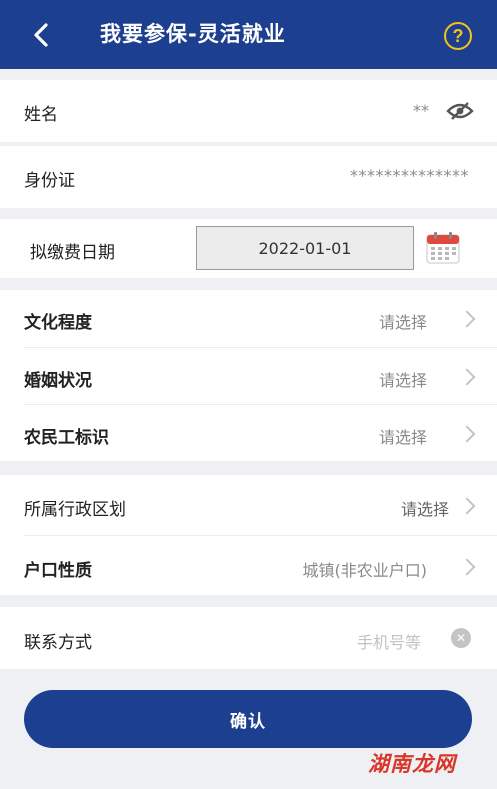 The image size is (497, 789). I want to click on migrant-label: 农民工标识, so click(66, 438).